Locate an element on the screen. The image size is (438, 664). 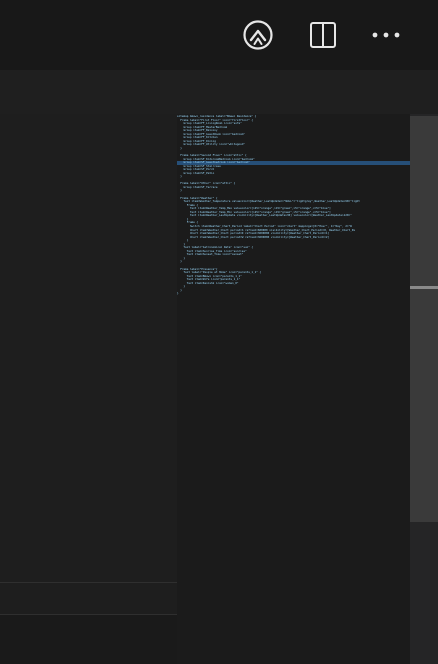
scrollbar-cursor-marker is located at coordinates (424, 287).